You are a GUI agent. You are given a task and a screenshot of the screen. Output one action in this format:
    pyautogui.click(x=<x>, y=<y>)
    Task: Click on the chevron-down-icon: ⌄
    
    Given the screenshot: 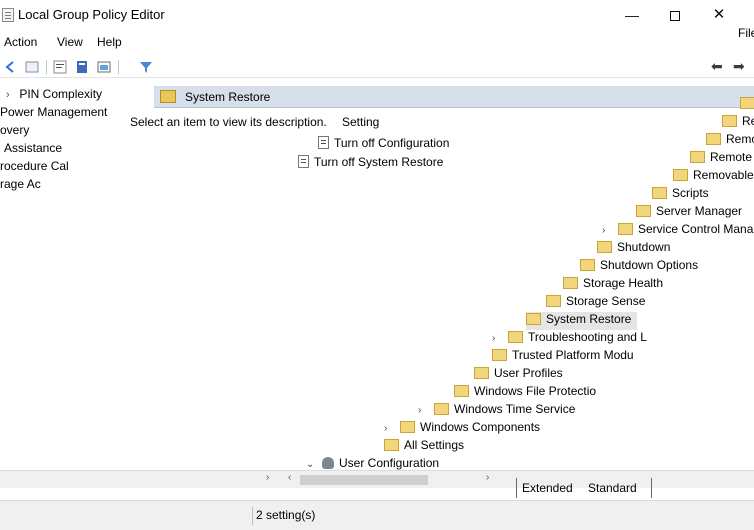 What is the action you would take?
    pyautogui.click(x=311, y=464)
    